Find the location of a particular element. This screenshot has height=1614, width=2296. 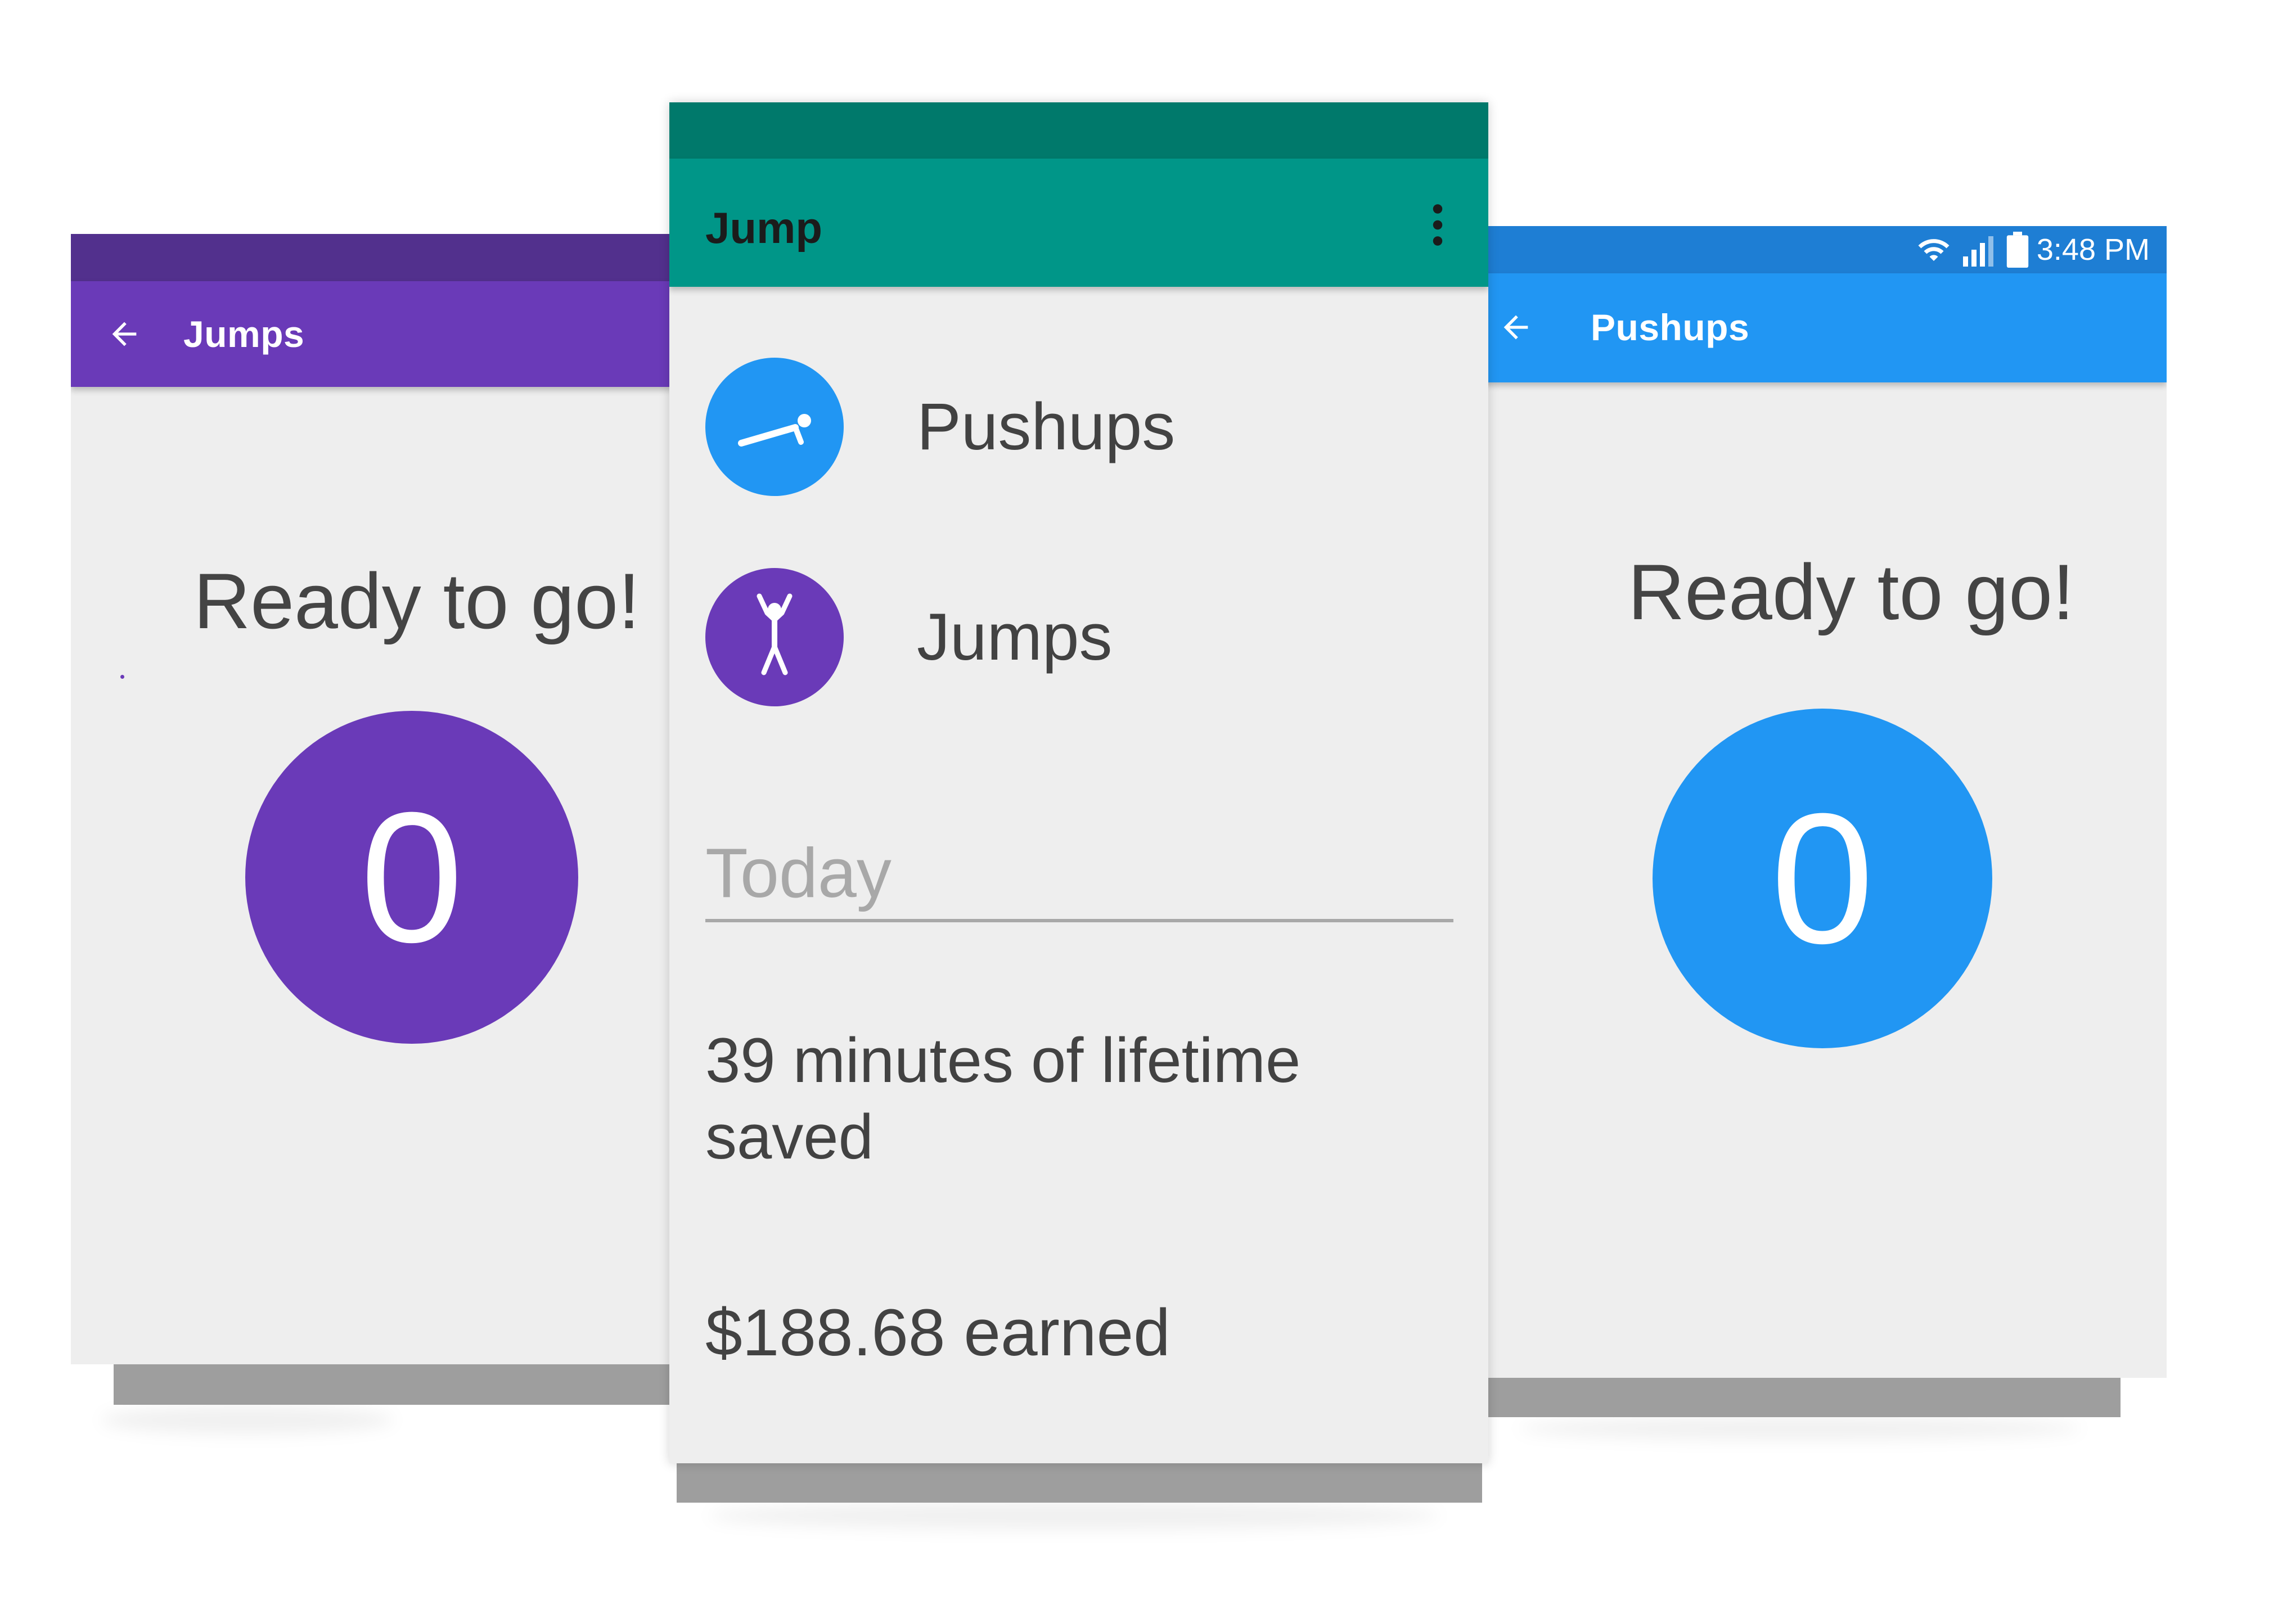

app-bar: Pushups is located at coordinates (1803, 327).